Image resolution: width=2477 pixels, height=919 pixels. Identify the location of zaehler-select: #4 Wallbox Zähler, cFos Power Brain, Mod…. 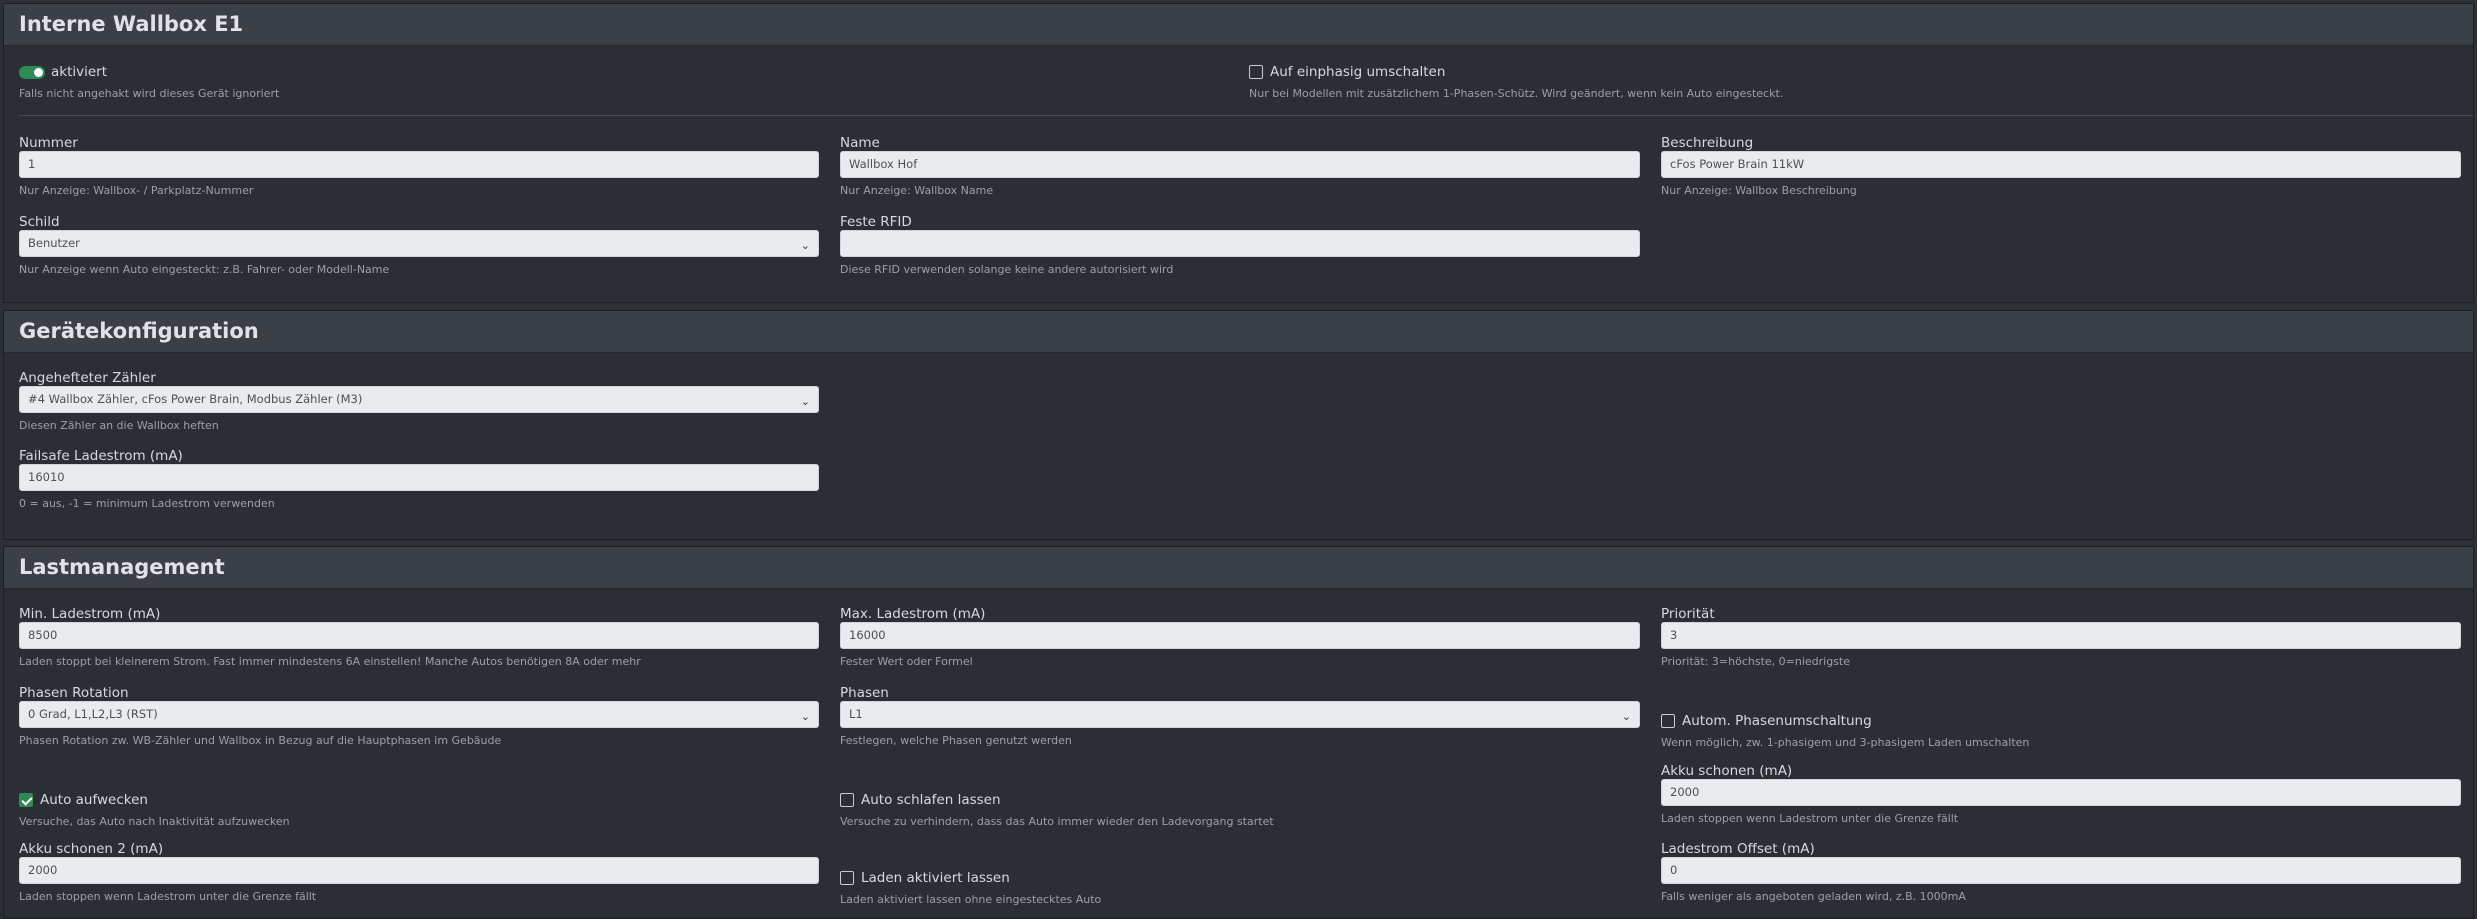
(419, 399).